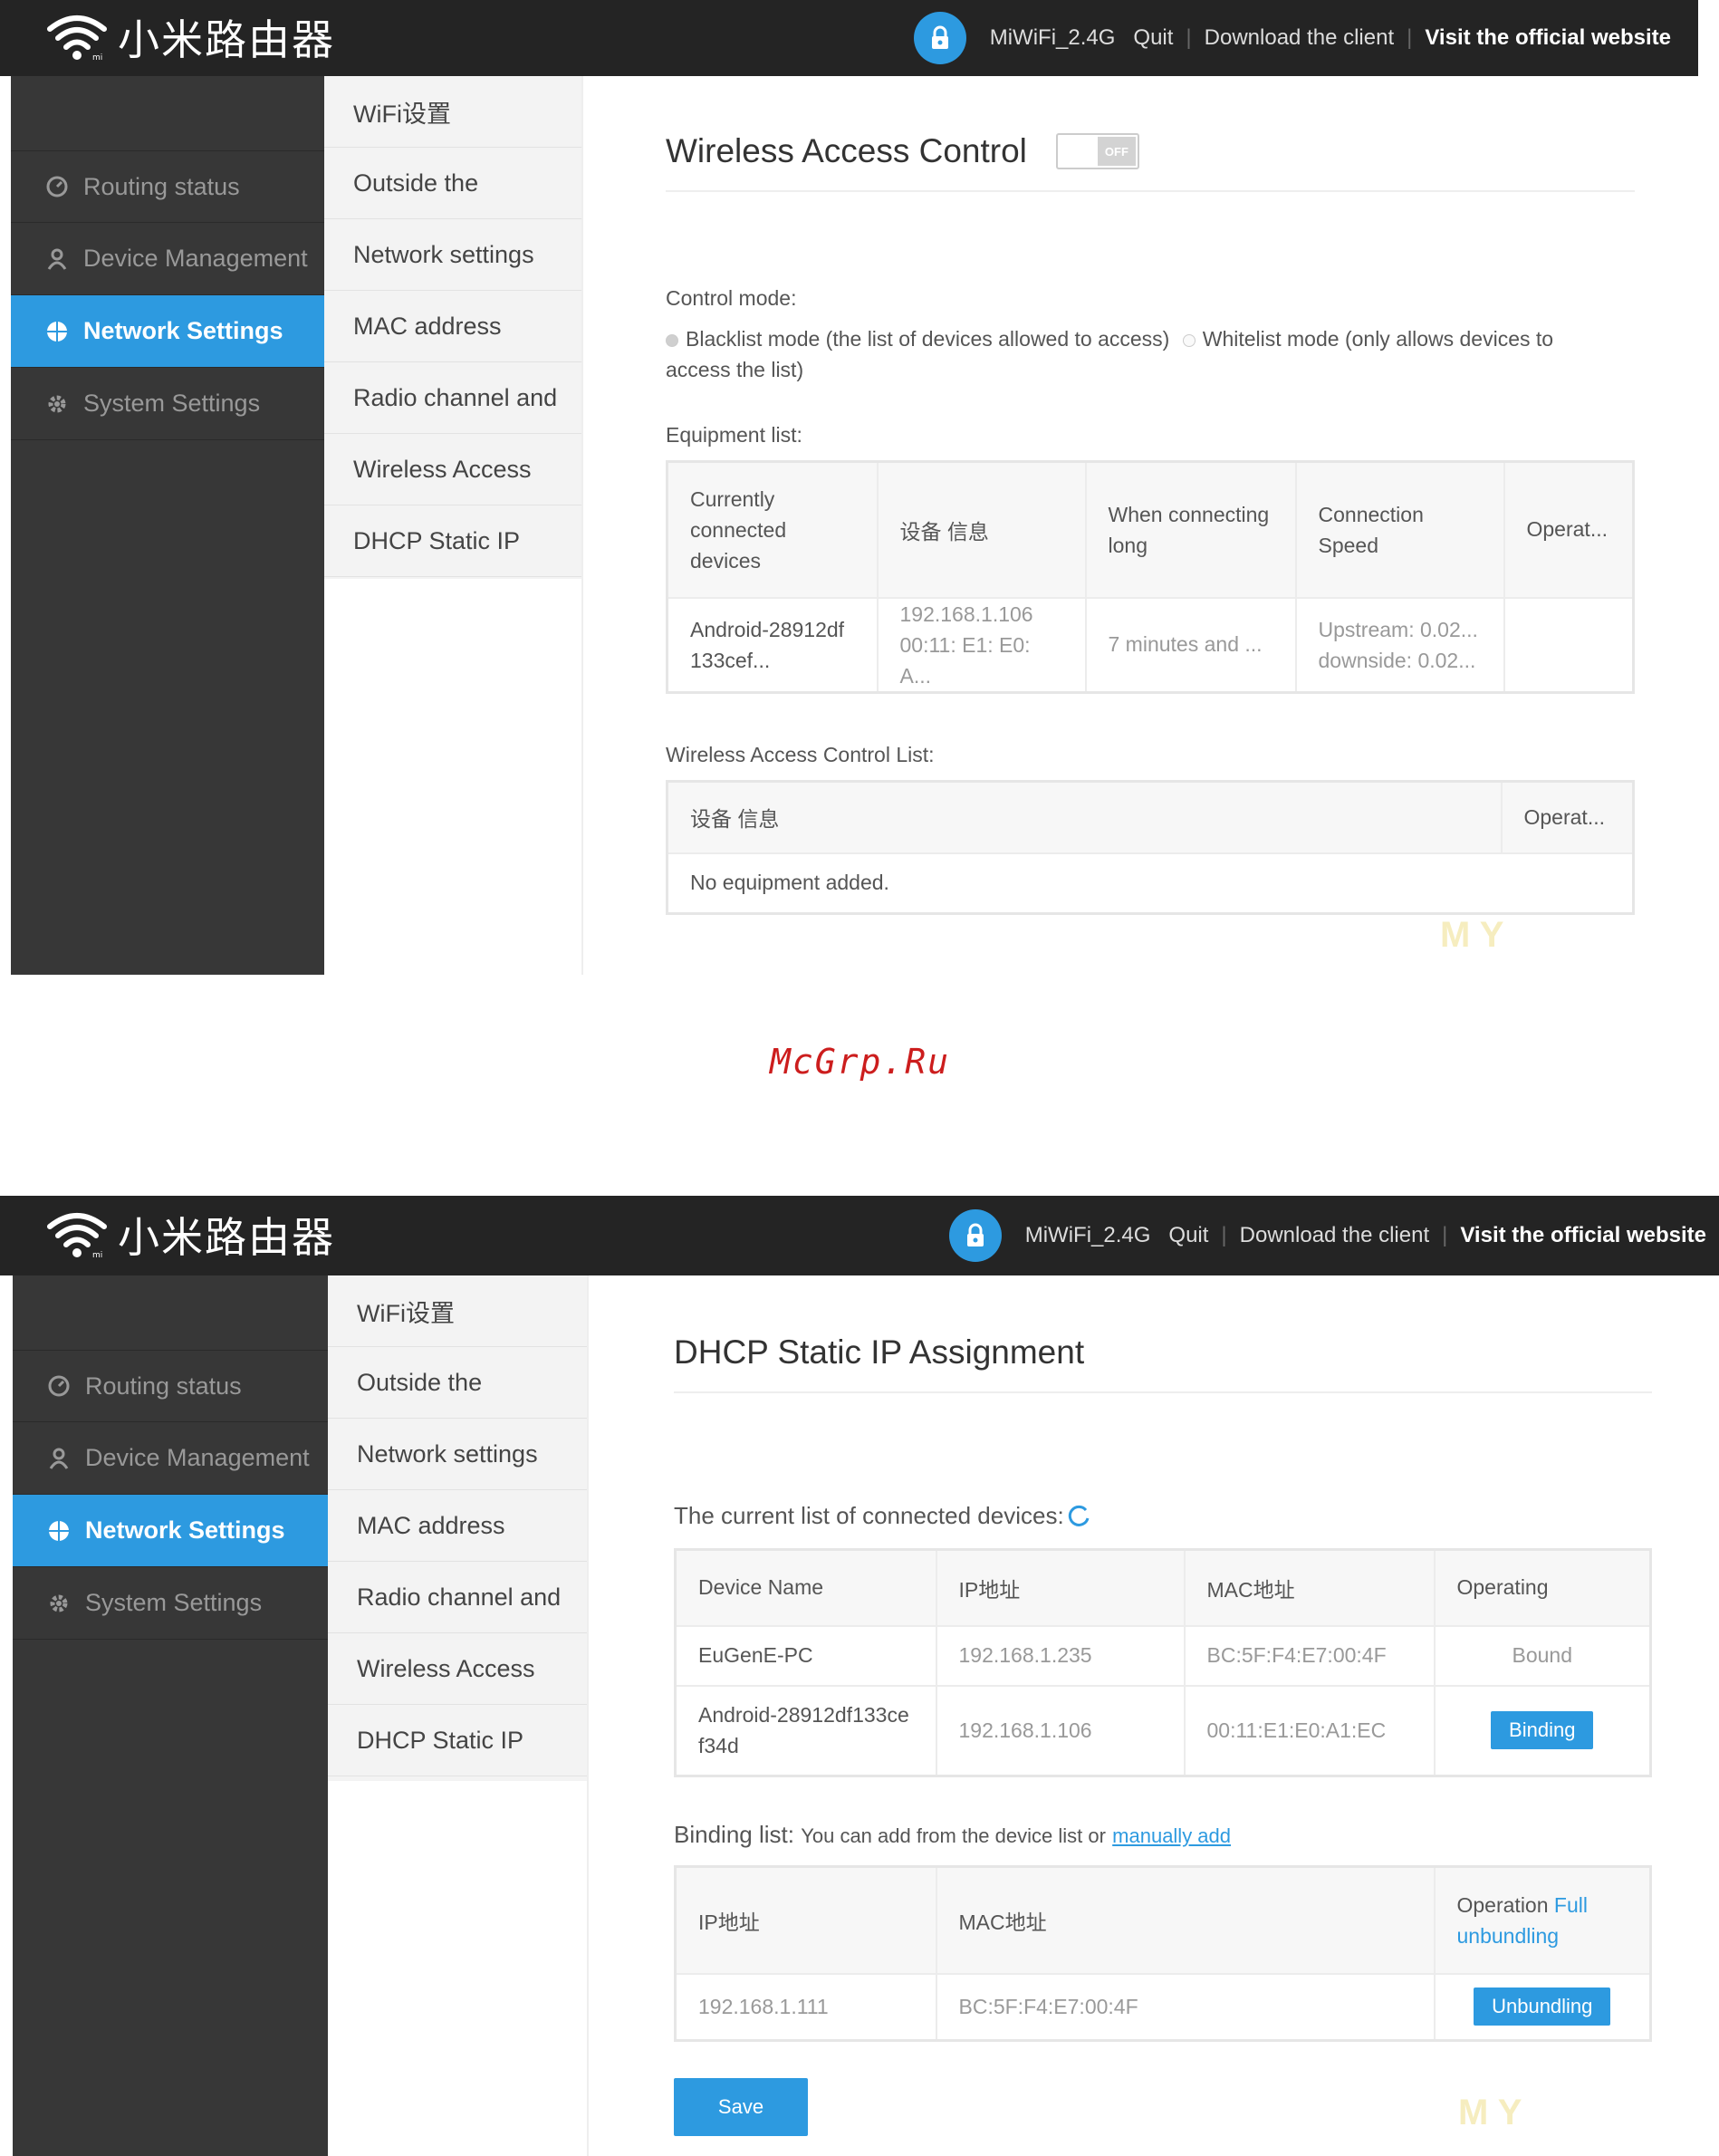 This screenshot has height=2156, width=1719. I want to click on current-devices-text: The current list of connected devices:, so click(869, 1515).